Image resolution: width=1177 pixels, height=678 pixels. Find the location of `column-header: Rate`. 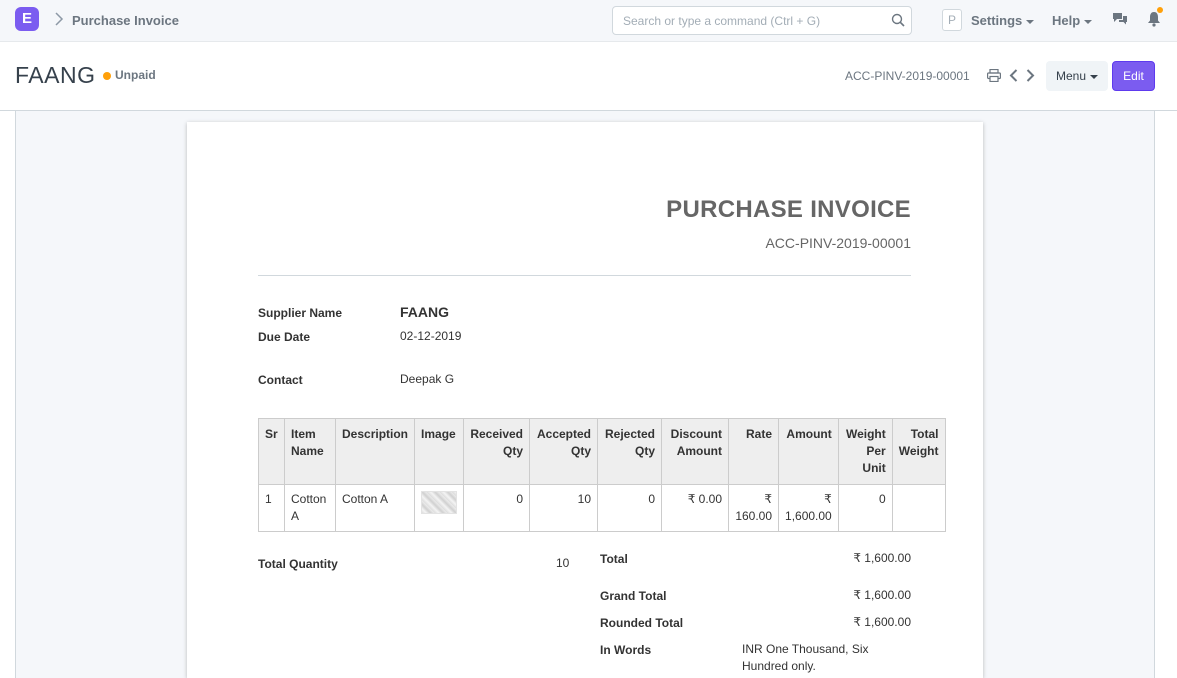

column-header: Rate is located at coordinates (754, 451).